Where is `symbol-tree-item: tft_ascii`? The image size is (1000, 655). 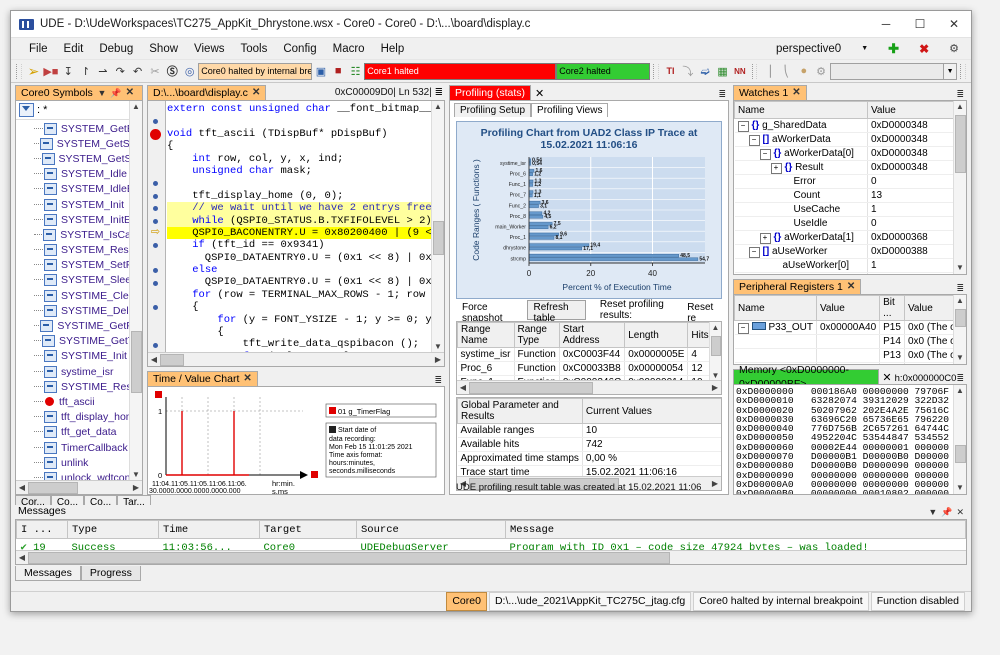 symbol-tree-item: tft_ascii is located at coordinates (79, 401).